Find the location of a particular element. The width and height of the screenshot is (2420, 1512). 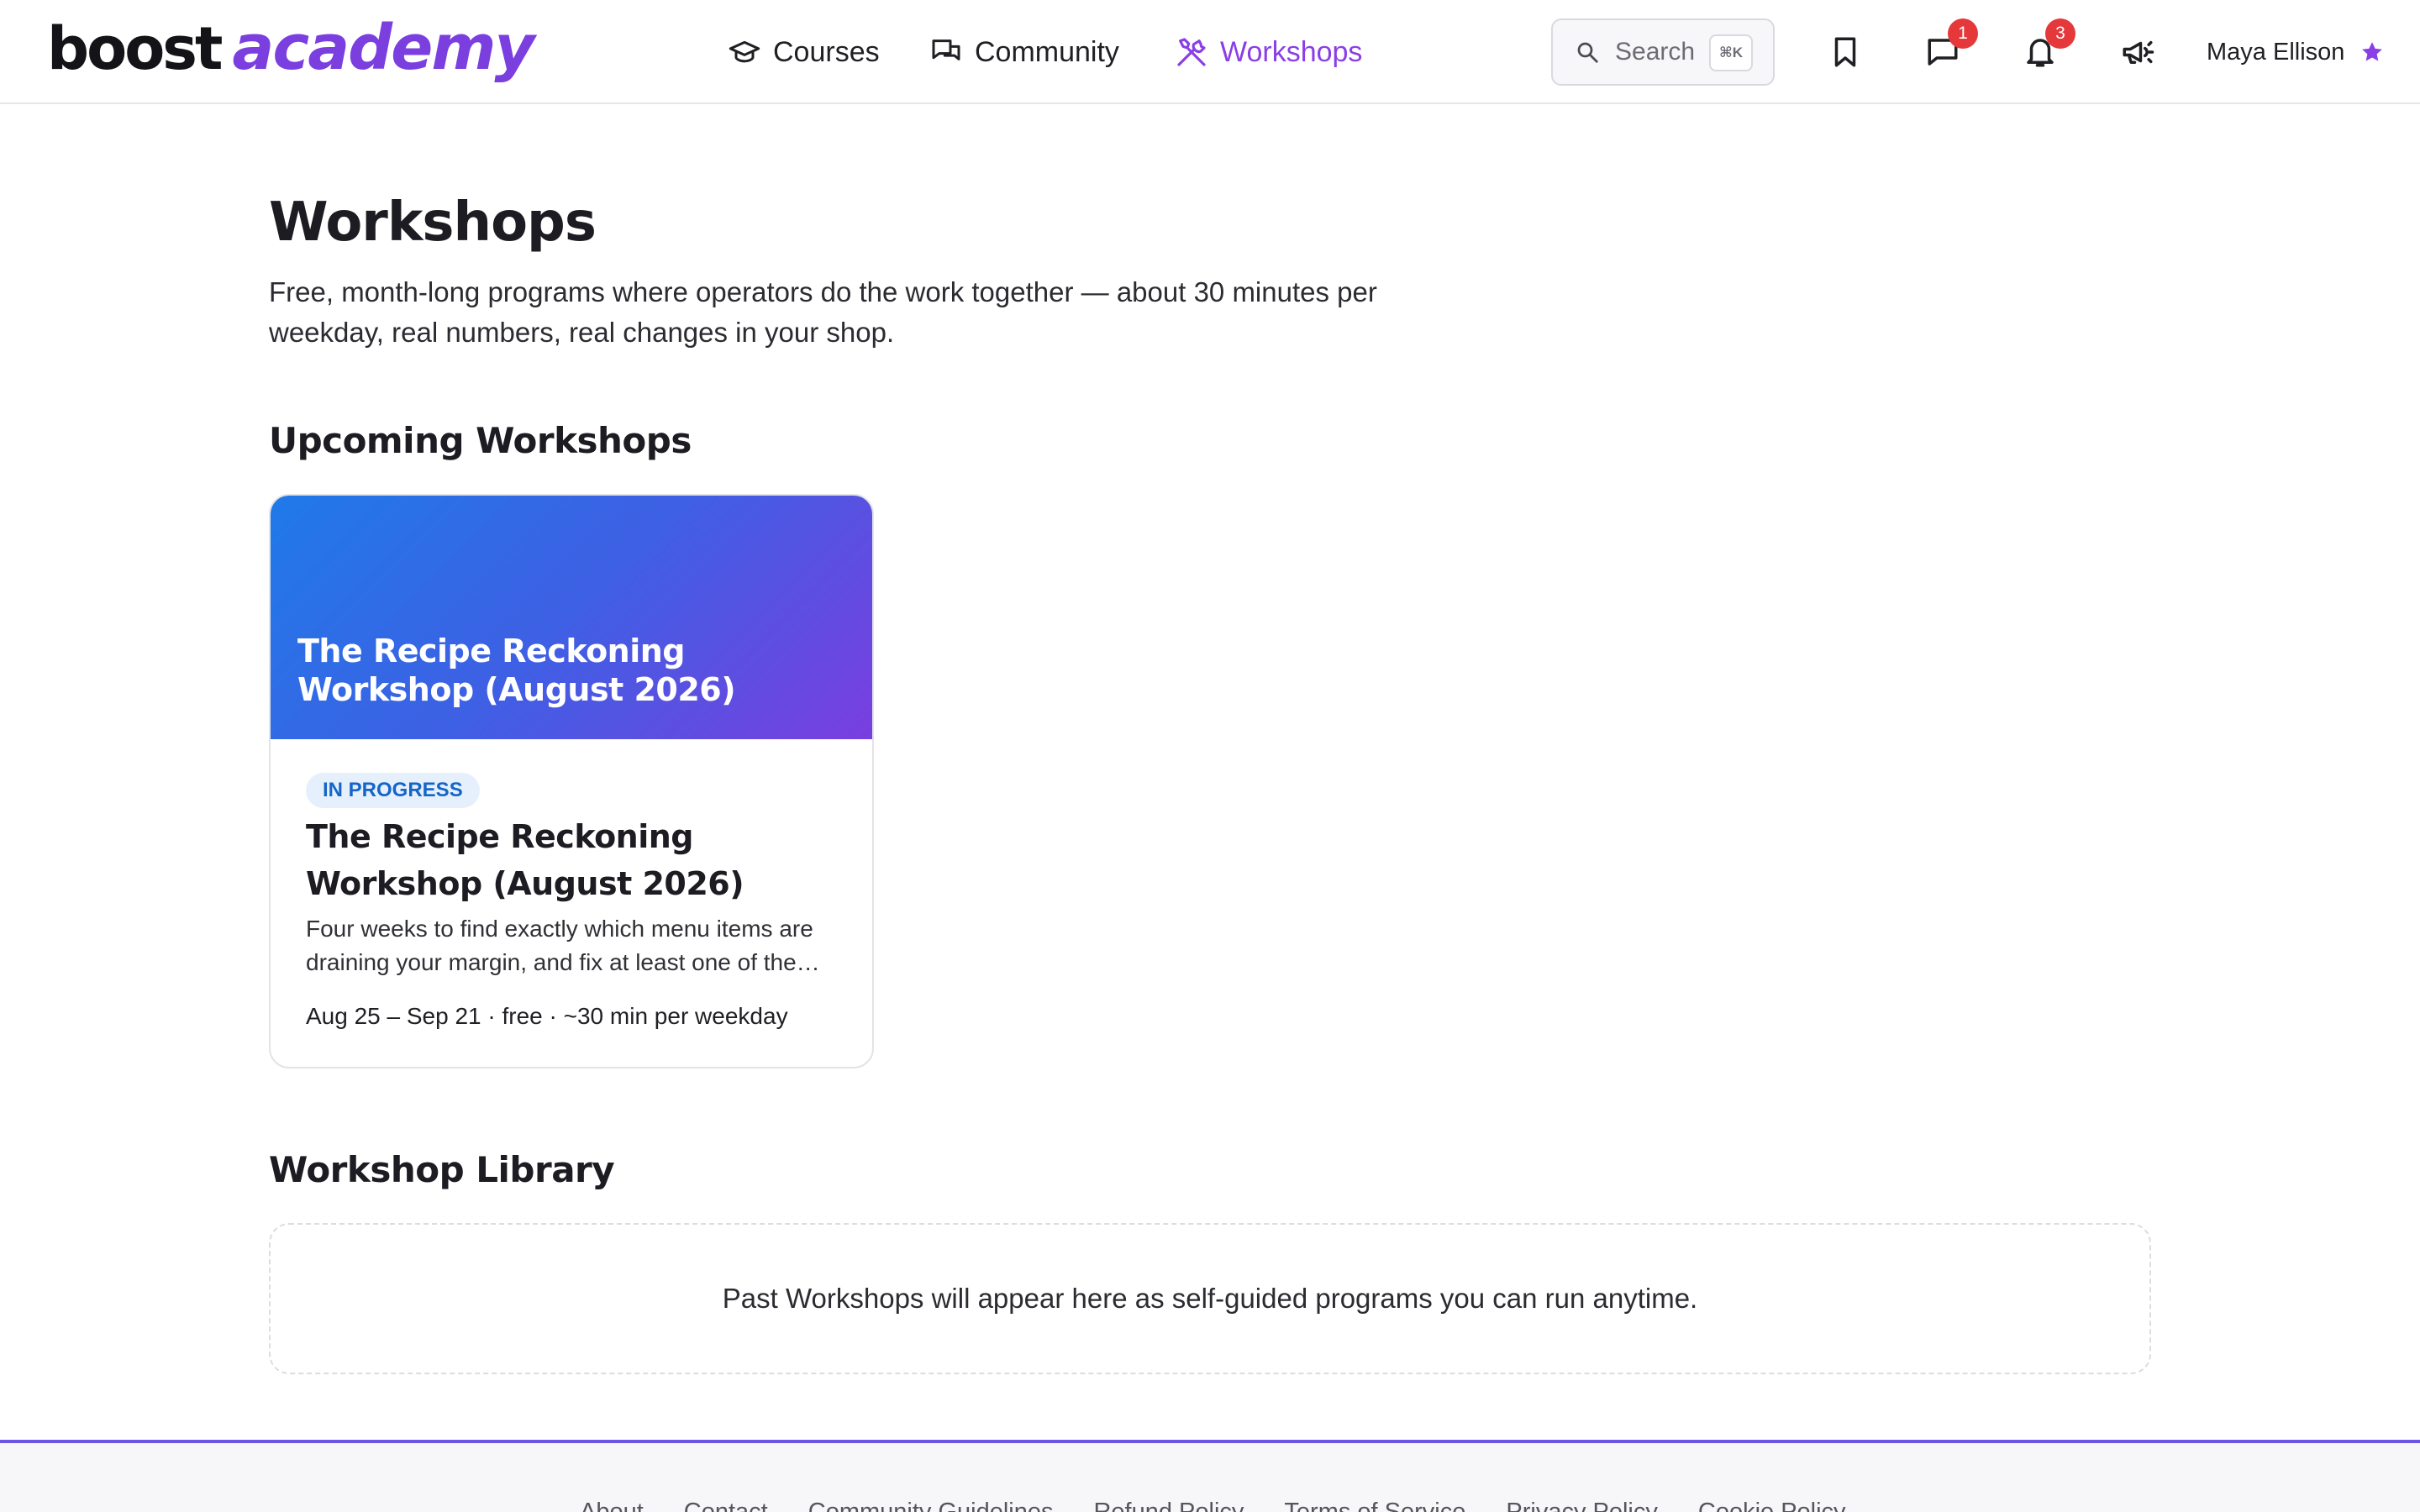

footer-link-contact: Contact is located at coordinates (726, 1505).